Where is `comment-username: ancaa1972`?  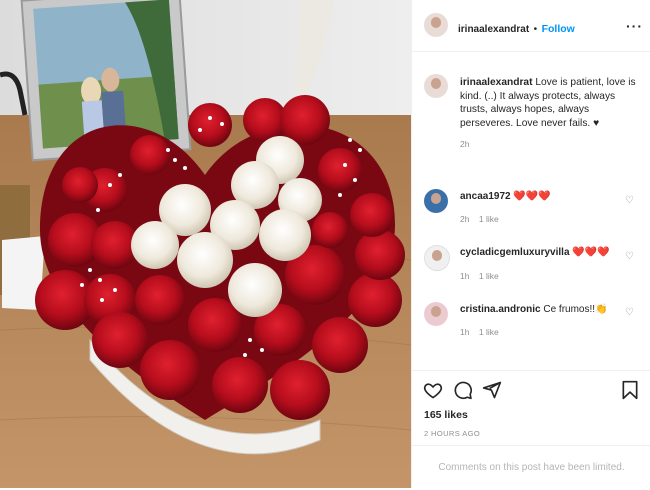
comment-username: ancaa1972 is located at coordinates (485, 196).